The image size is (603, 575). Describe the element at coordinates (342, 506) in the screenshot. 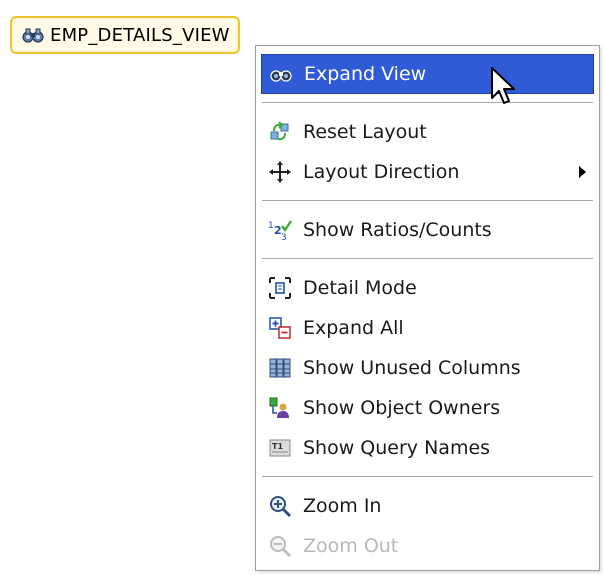

I see `menu-item-label: Zoom In` at that location.